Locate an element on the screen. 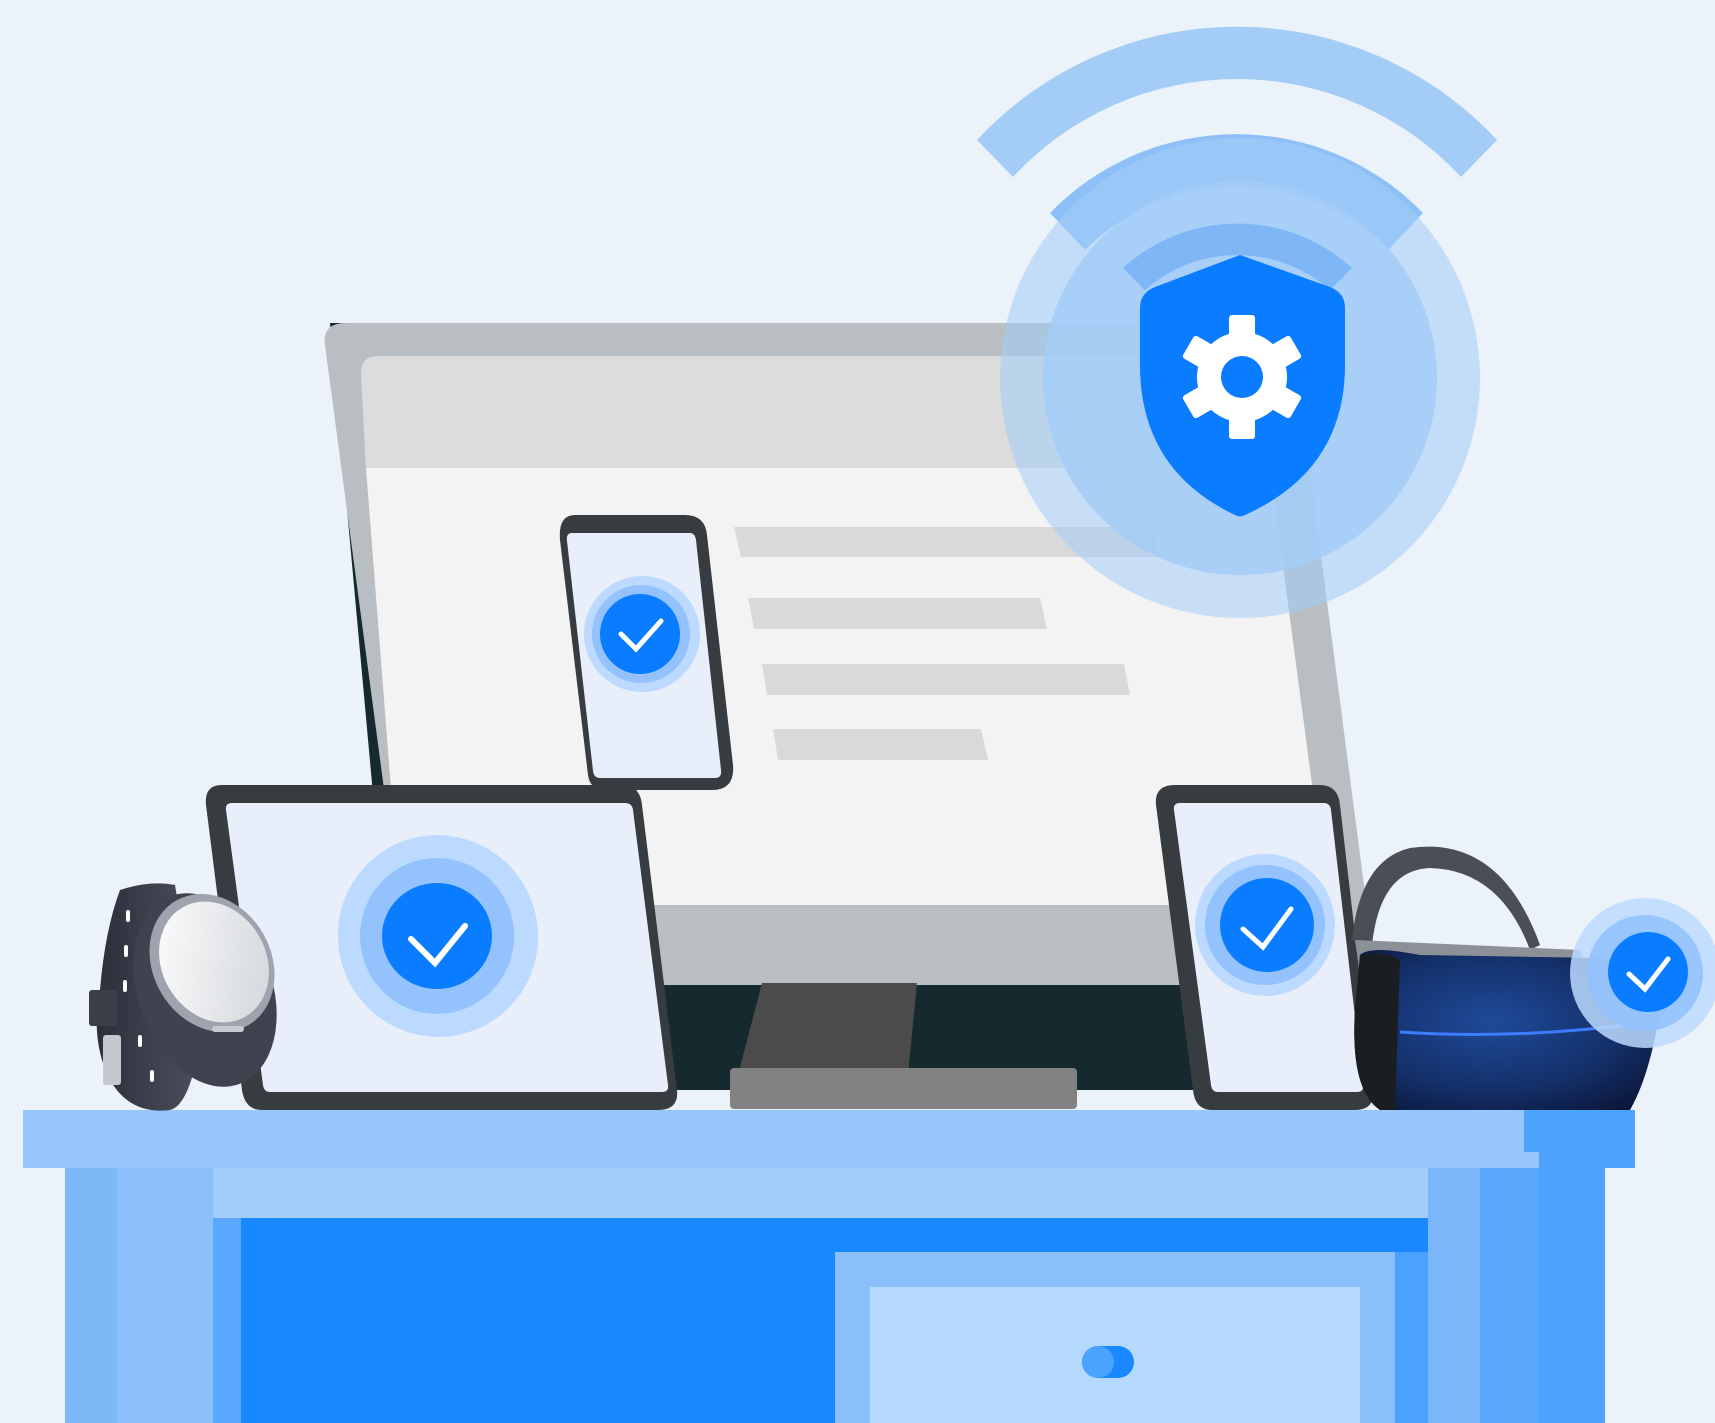 This screenshot has height=1423, width=1715. desk-leg-left is located at coordinates (92, 1291).